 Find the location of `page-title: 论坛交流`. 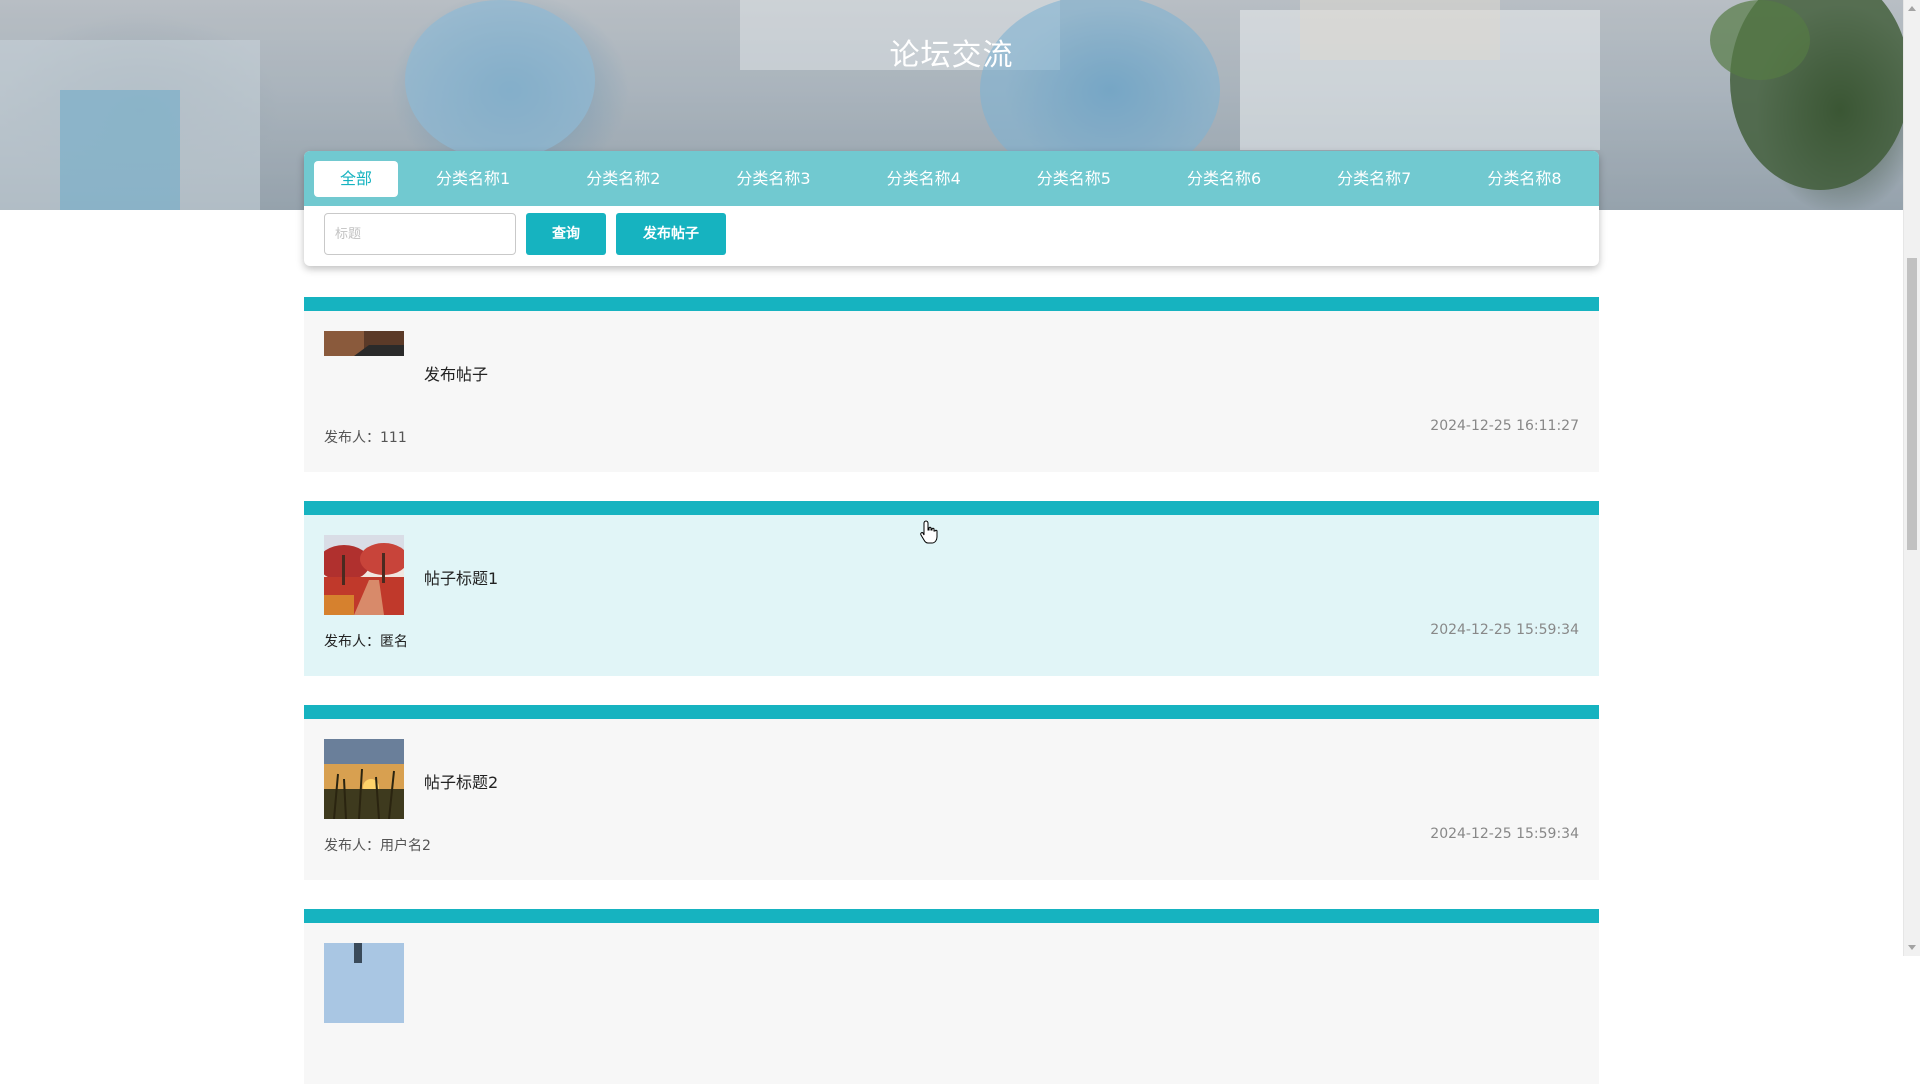

page-title: 论坛交流 is located at coordinates (951, 55).